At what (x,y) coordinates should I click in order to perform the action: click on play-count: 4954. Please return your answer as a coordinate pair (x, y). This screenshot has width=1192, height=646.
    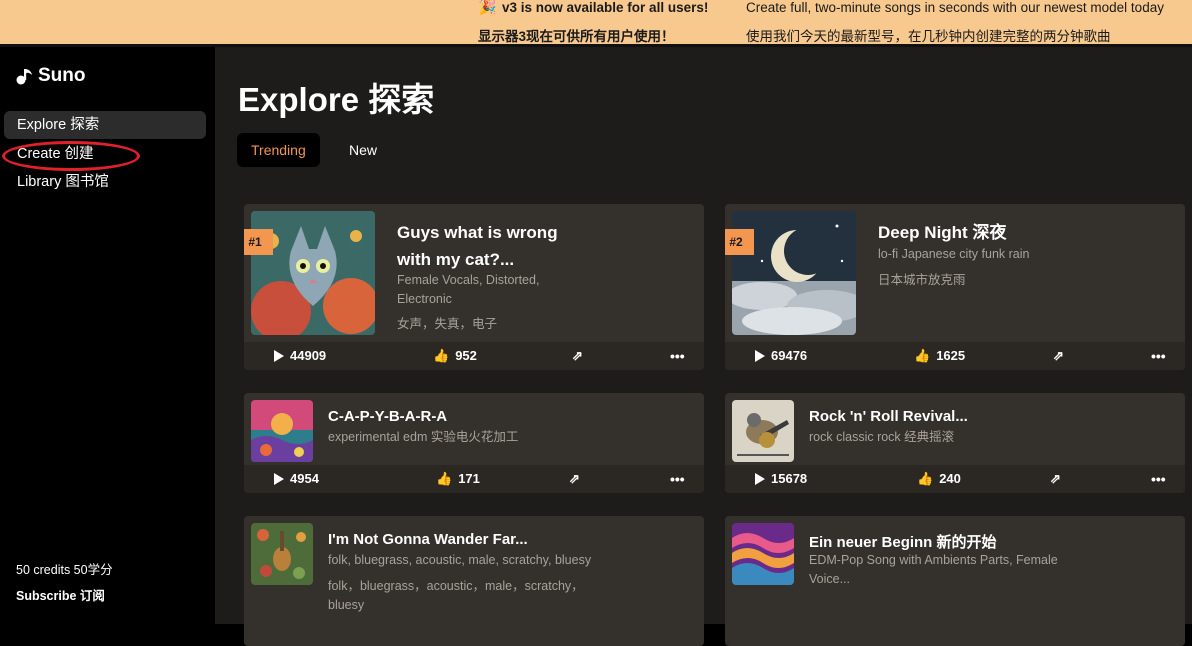
    Looking at the image, I should click on (296, 479).